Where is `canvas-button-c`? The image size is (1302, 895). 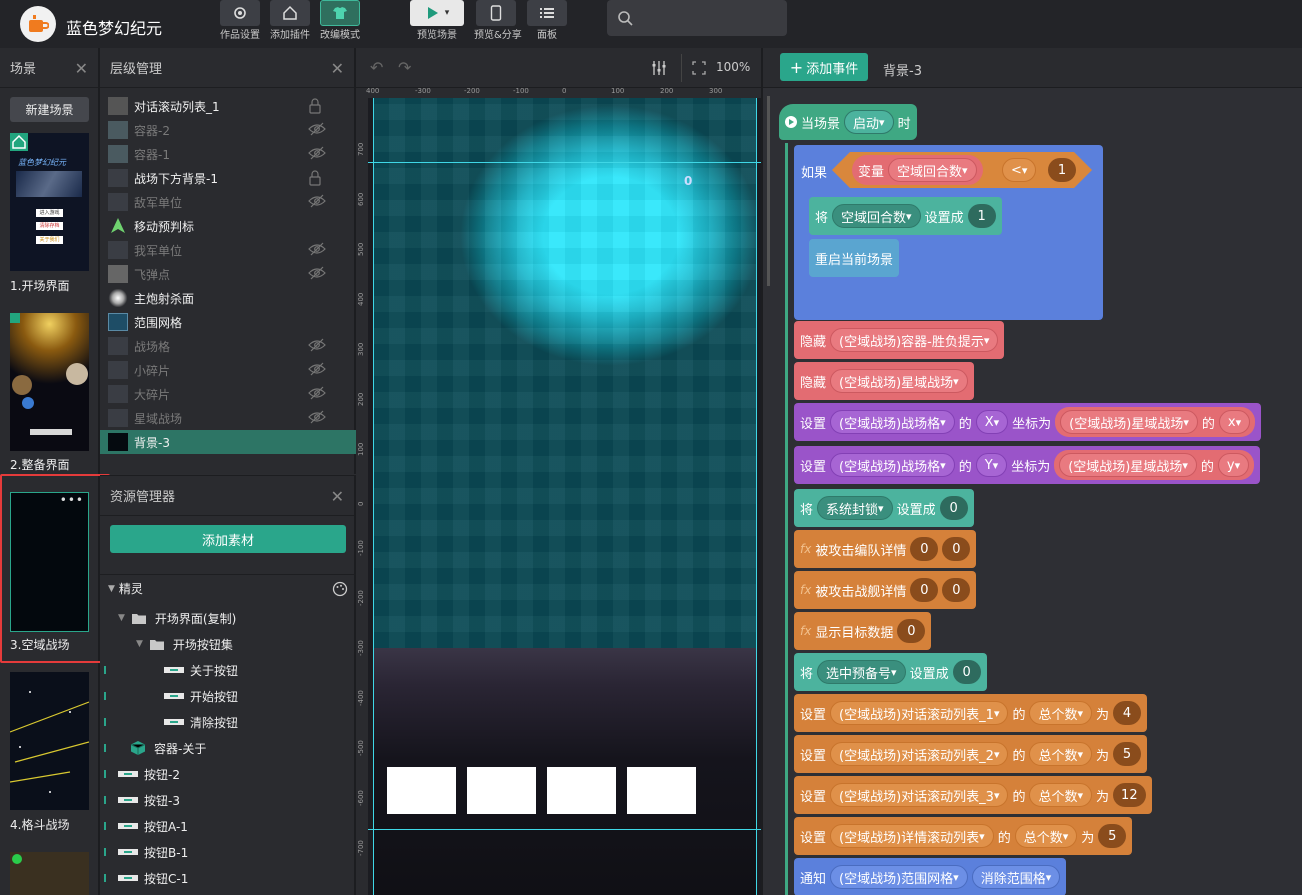
canvas-button-c is located at coordinates (581, 790).